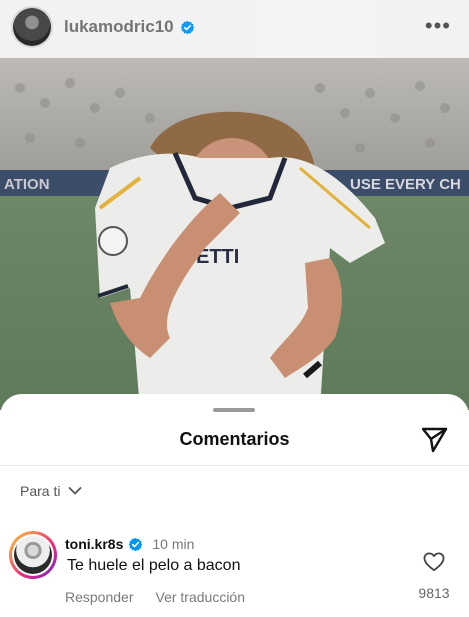 The height and width of the screenshot is (617, 469). I want to click on reply-button: Responder, so click(99, 597).